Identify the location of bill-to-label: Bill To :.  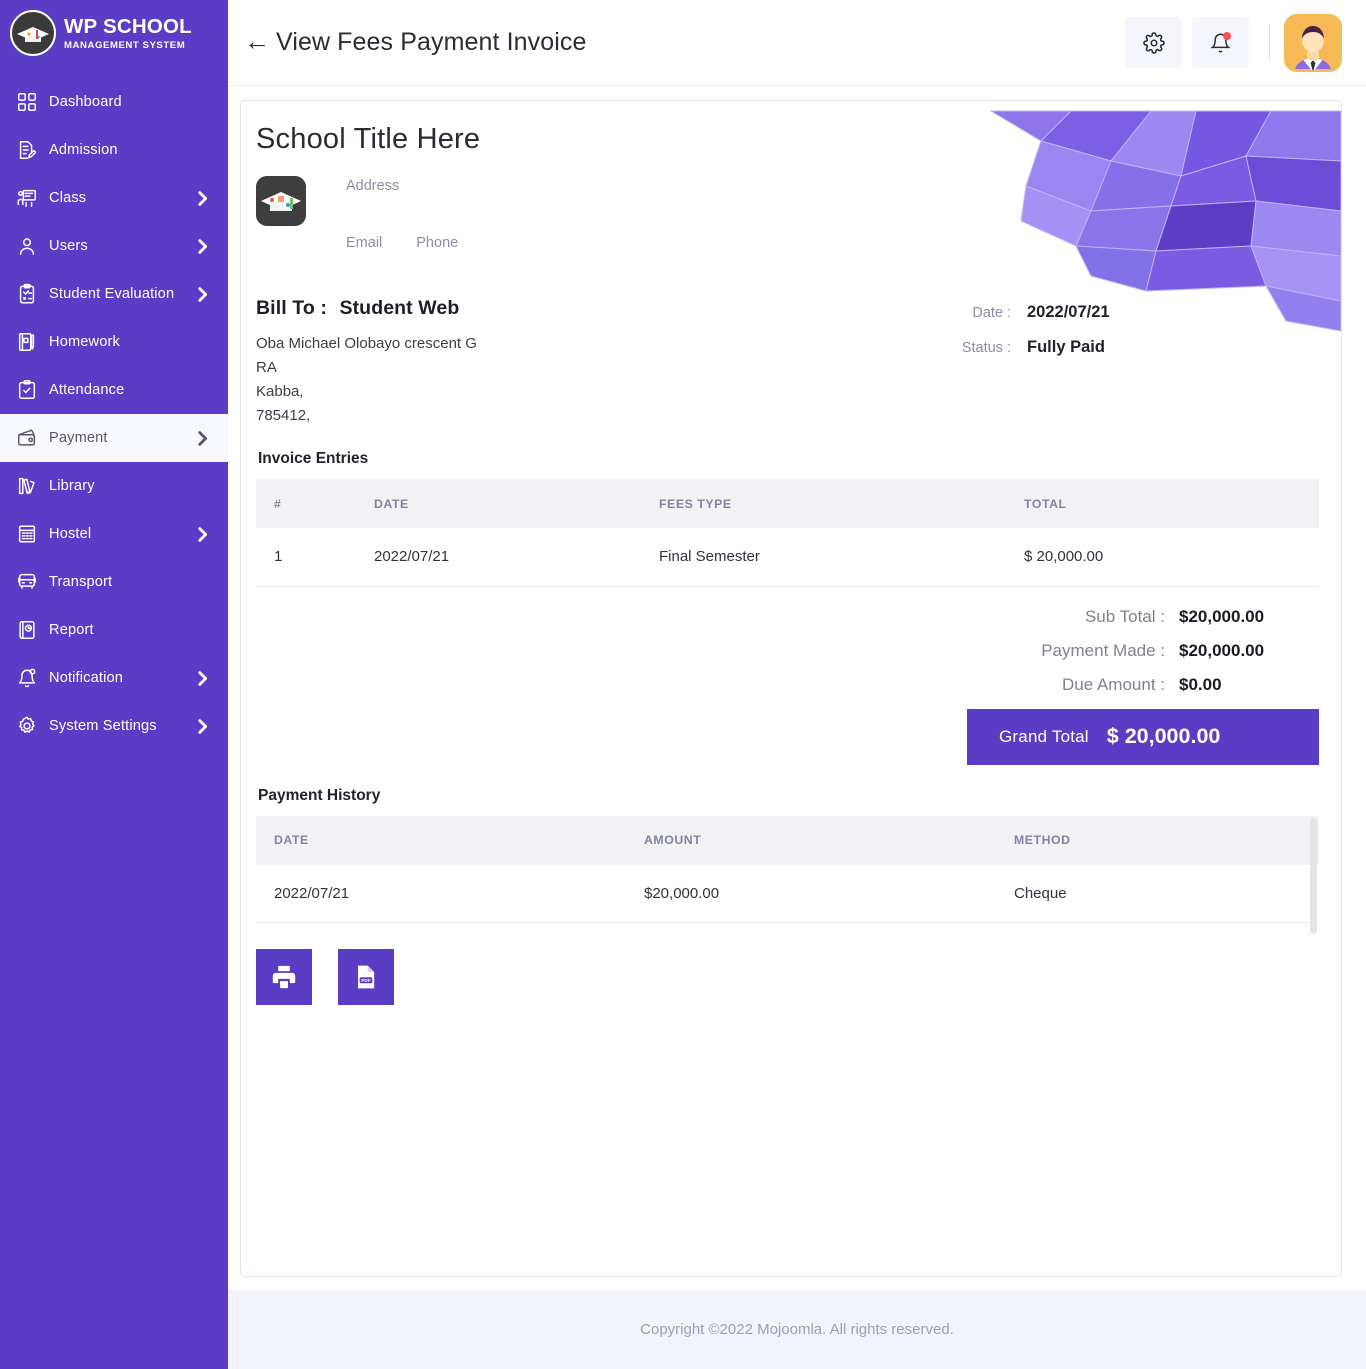
(291, 308).